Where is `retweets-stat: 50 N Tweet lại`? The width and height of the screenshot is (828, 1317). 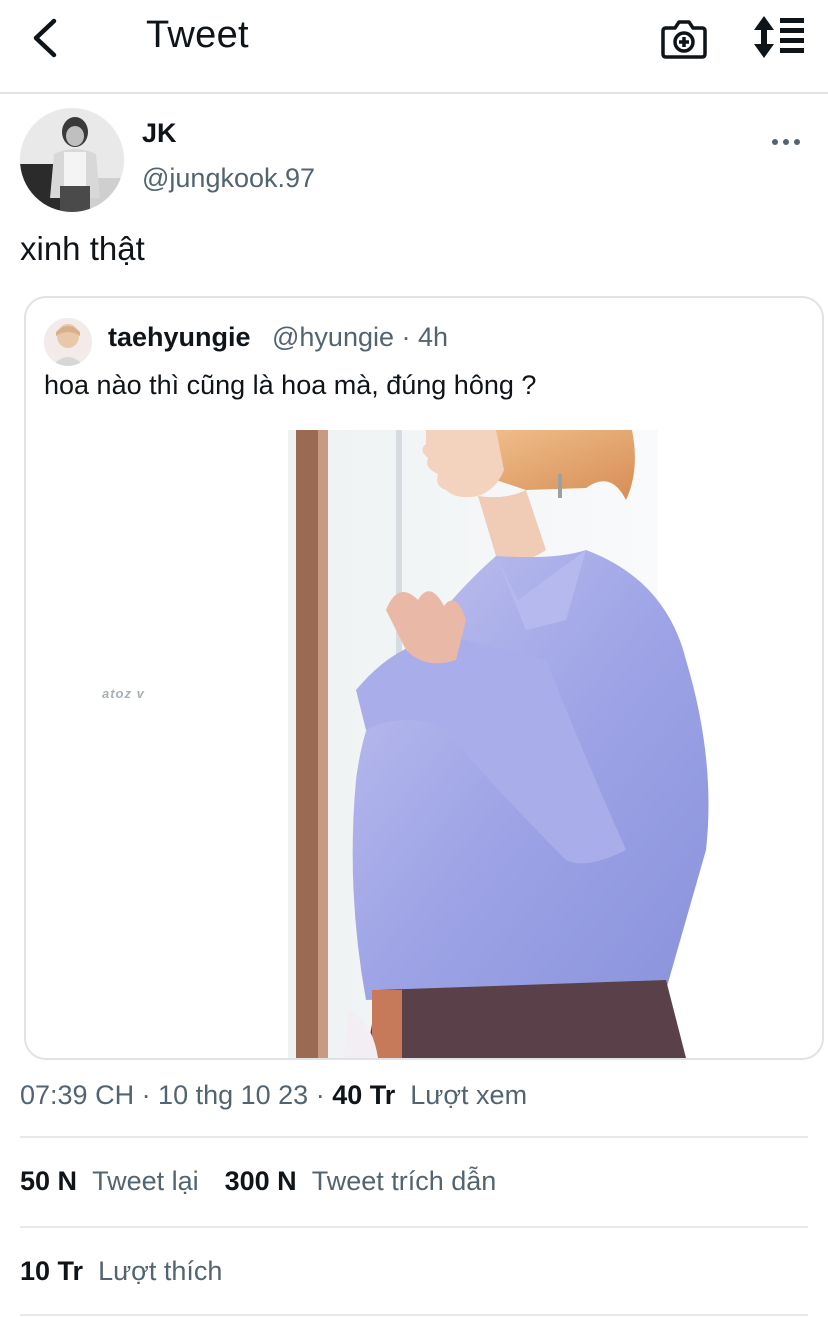 retweets-stat: 50 N Tweet lại is located at coordinates (109, 1181).